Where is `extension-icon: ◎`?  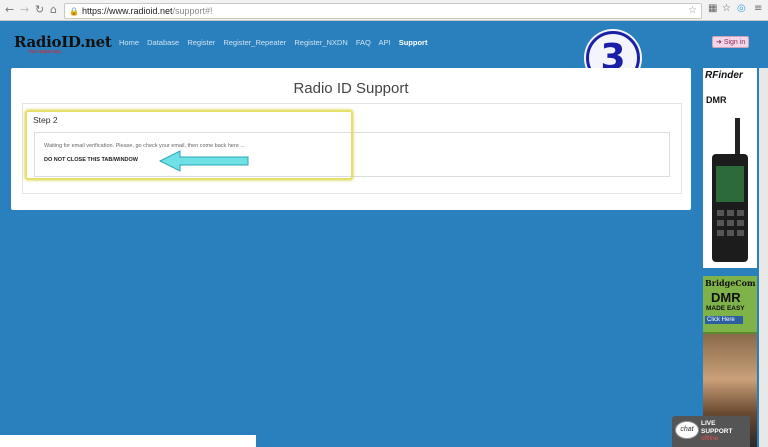
extension-icon: ◎ is located at coordinates (741, 8).